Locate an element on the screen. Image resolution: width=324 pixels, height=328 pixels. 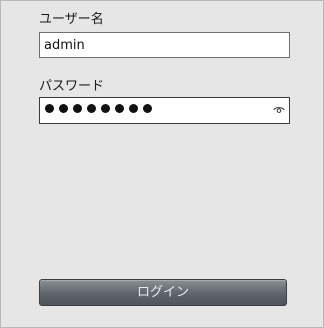
password-field-box is located at coordinates (164, 110).